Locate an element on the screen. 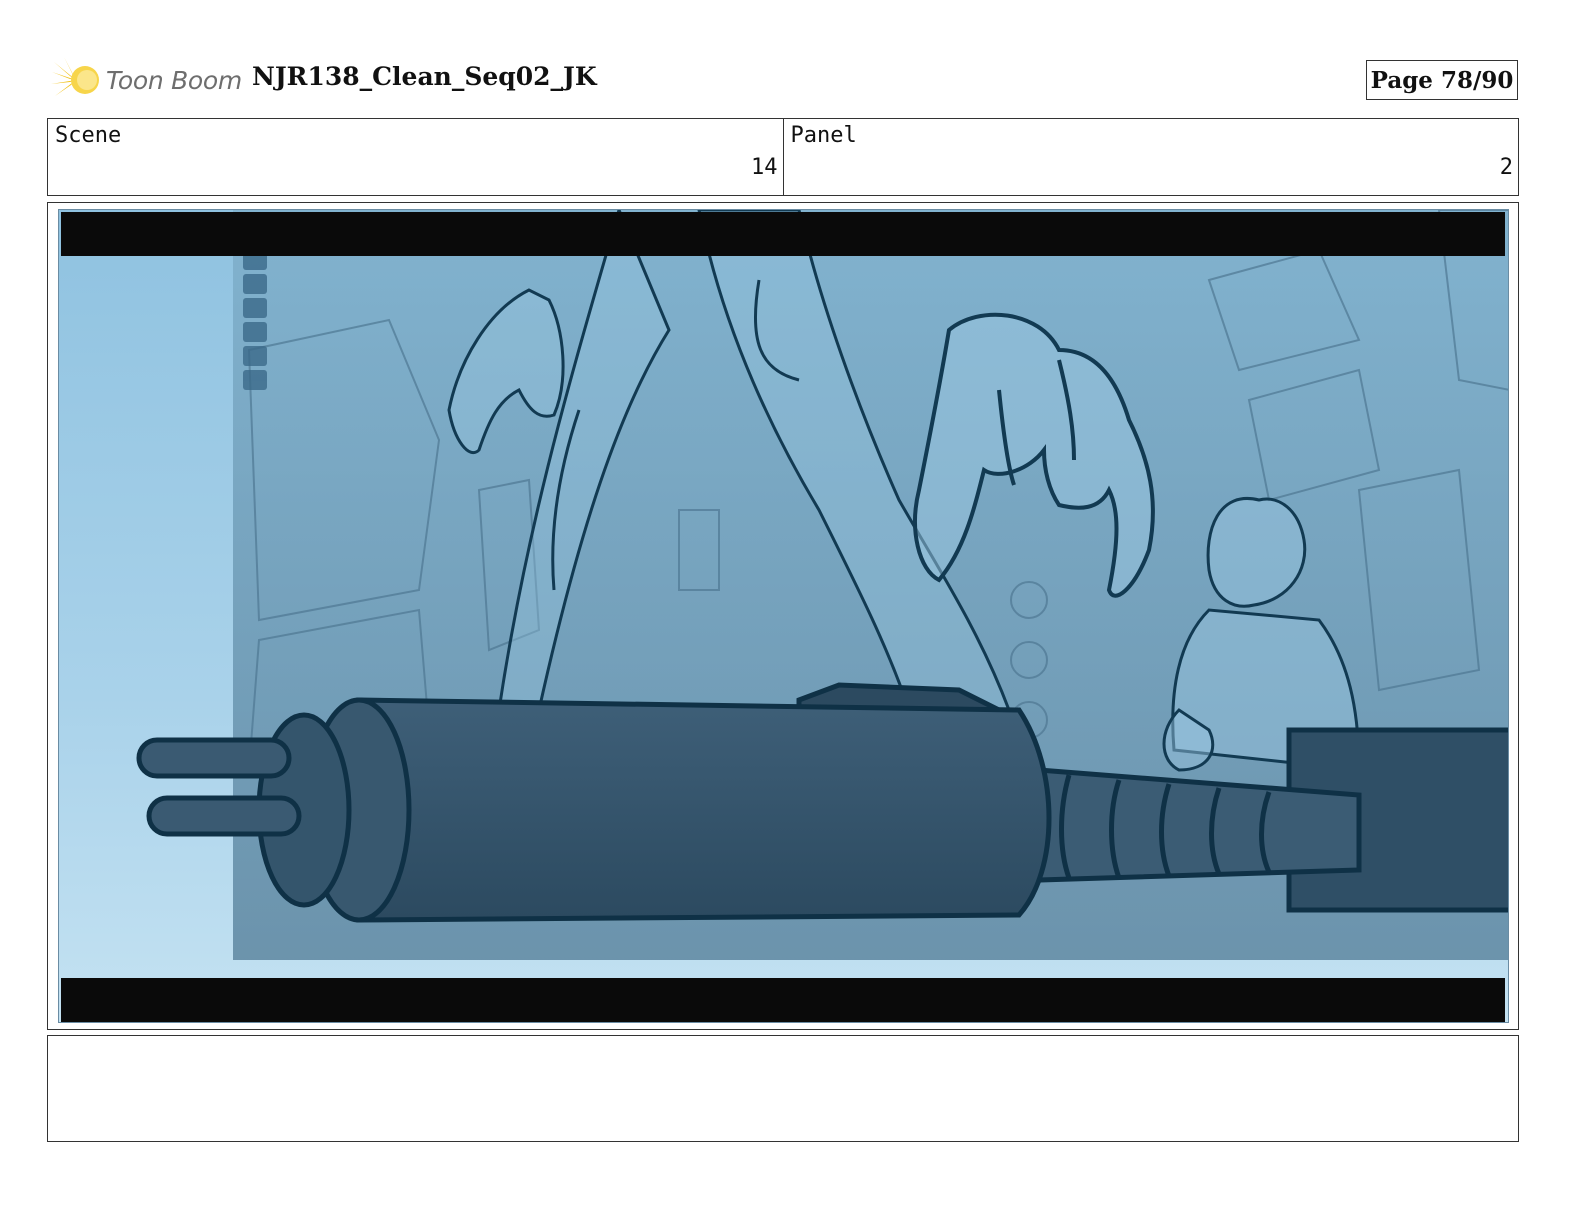 The image size is (1584, 1224). panel-value: 2 is located at coordinates (1506, 167).